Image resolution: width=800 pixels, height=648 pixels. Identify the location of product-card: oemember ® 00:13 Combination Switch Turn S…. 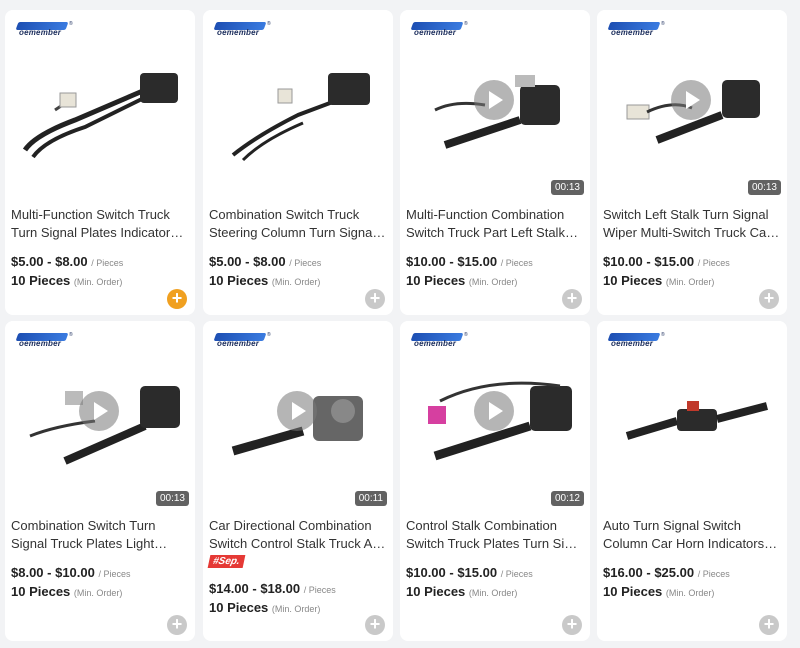
(100, 481).